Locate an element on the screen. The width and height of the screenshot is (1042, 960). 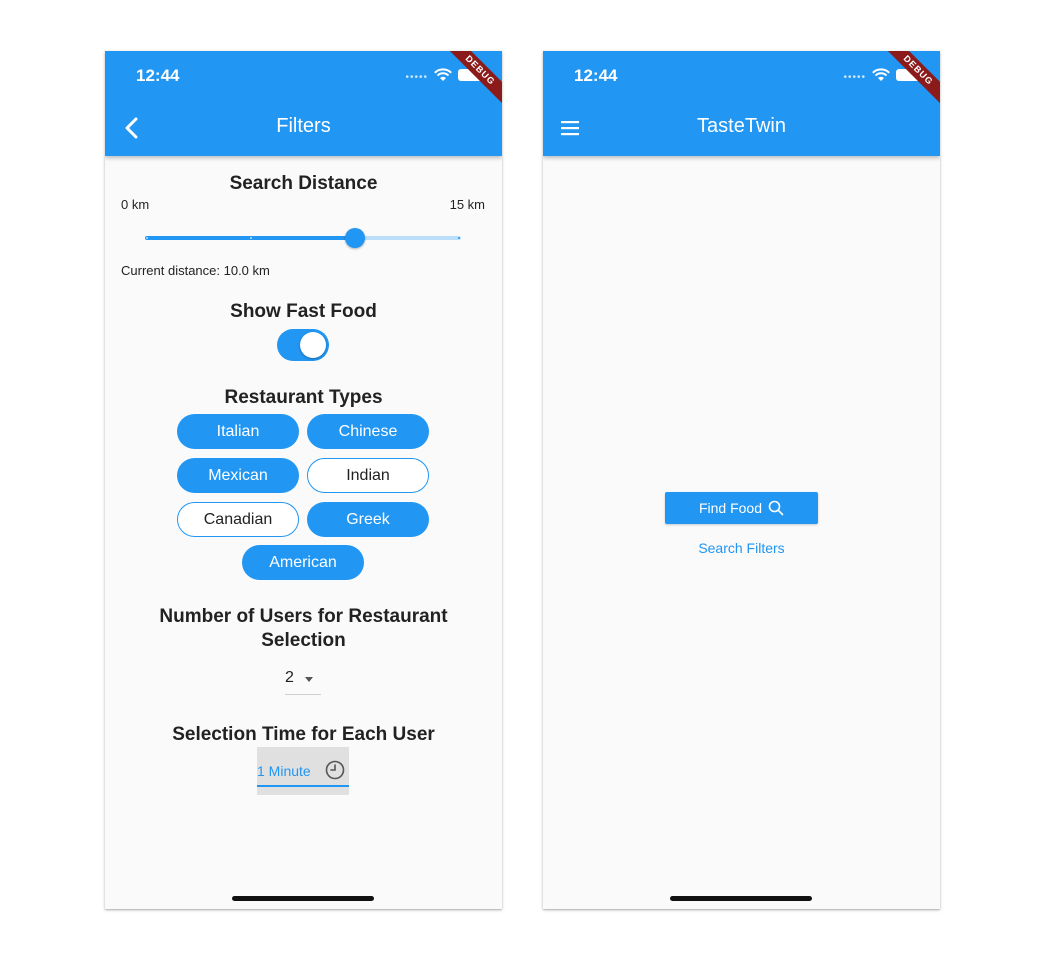
slider-thumb is located at coordinates (355, 238).